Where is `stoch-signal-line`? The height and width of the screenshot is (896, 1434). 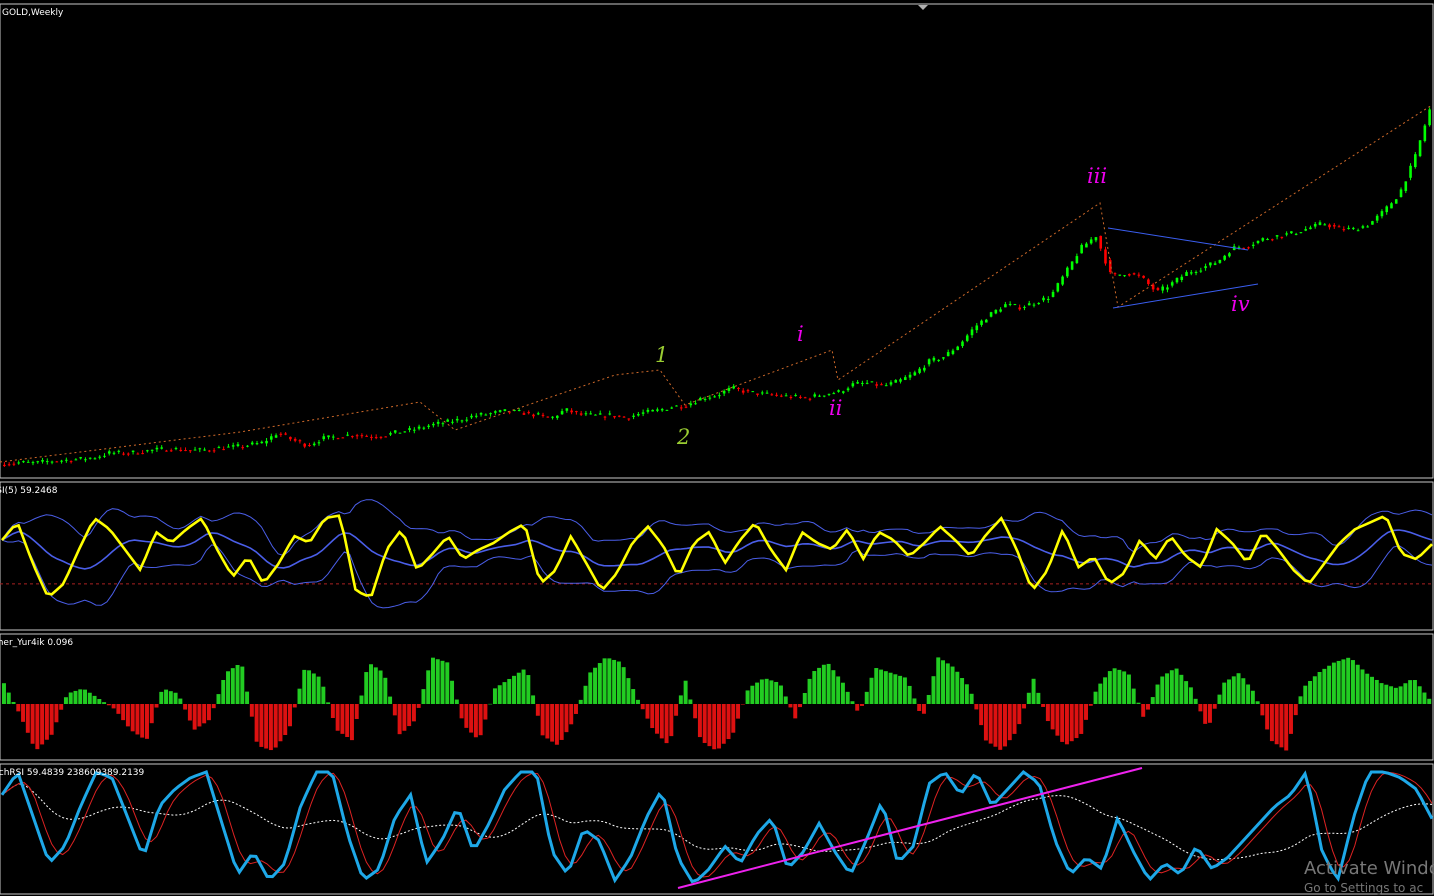
stoch-signal-line is located at coordinates (717, 824).